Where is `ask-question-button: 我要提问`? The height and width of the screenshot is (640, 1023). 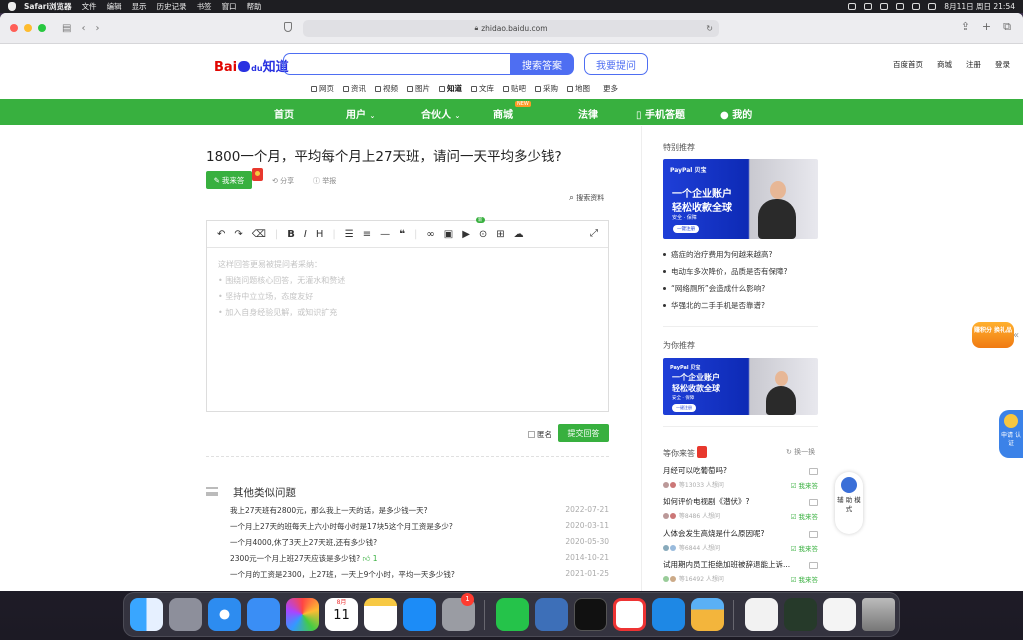
ask-question-button: 我要提问 is located at coordinates (616, 64).